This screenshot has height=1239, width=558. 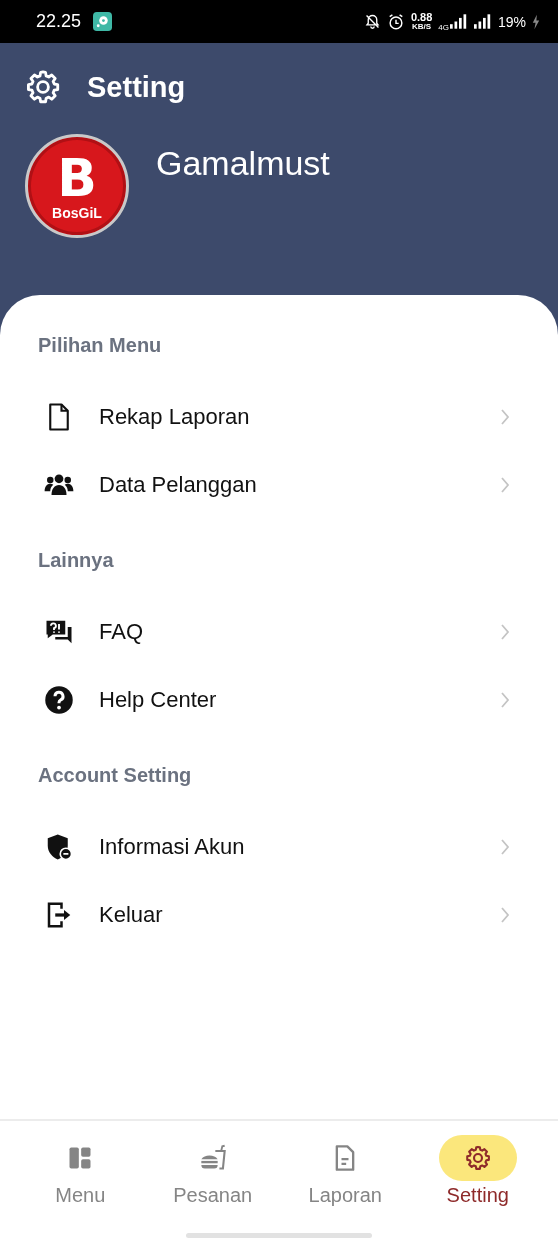 I want to click on menu-item: FAQ, so click(x=279, y=632).